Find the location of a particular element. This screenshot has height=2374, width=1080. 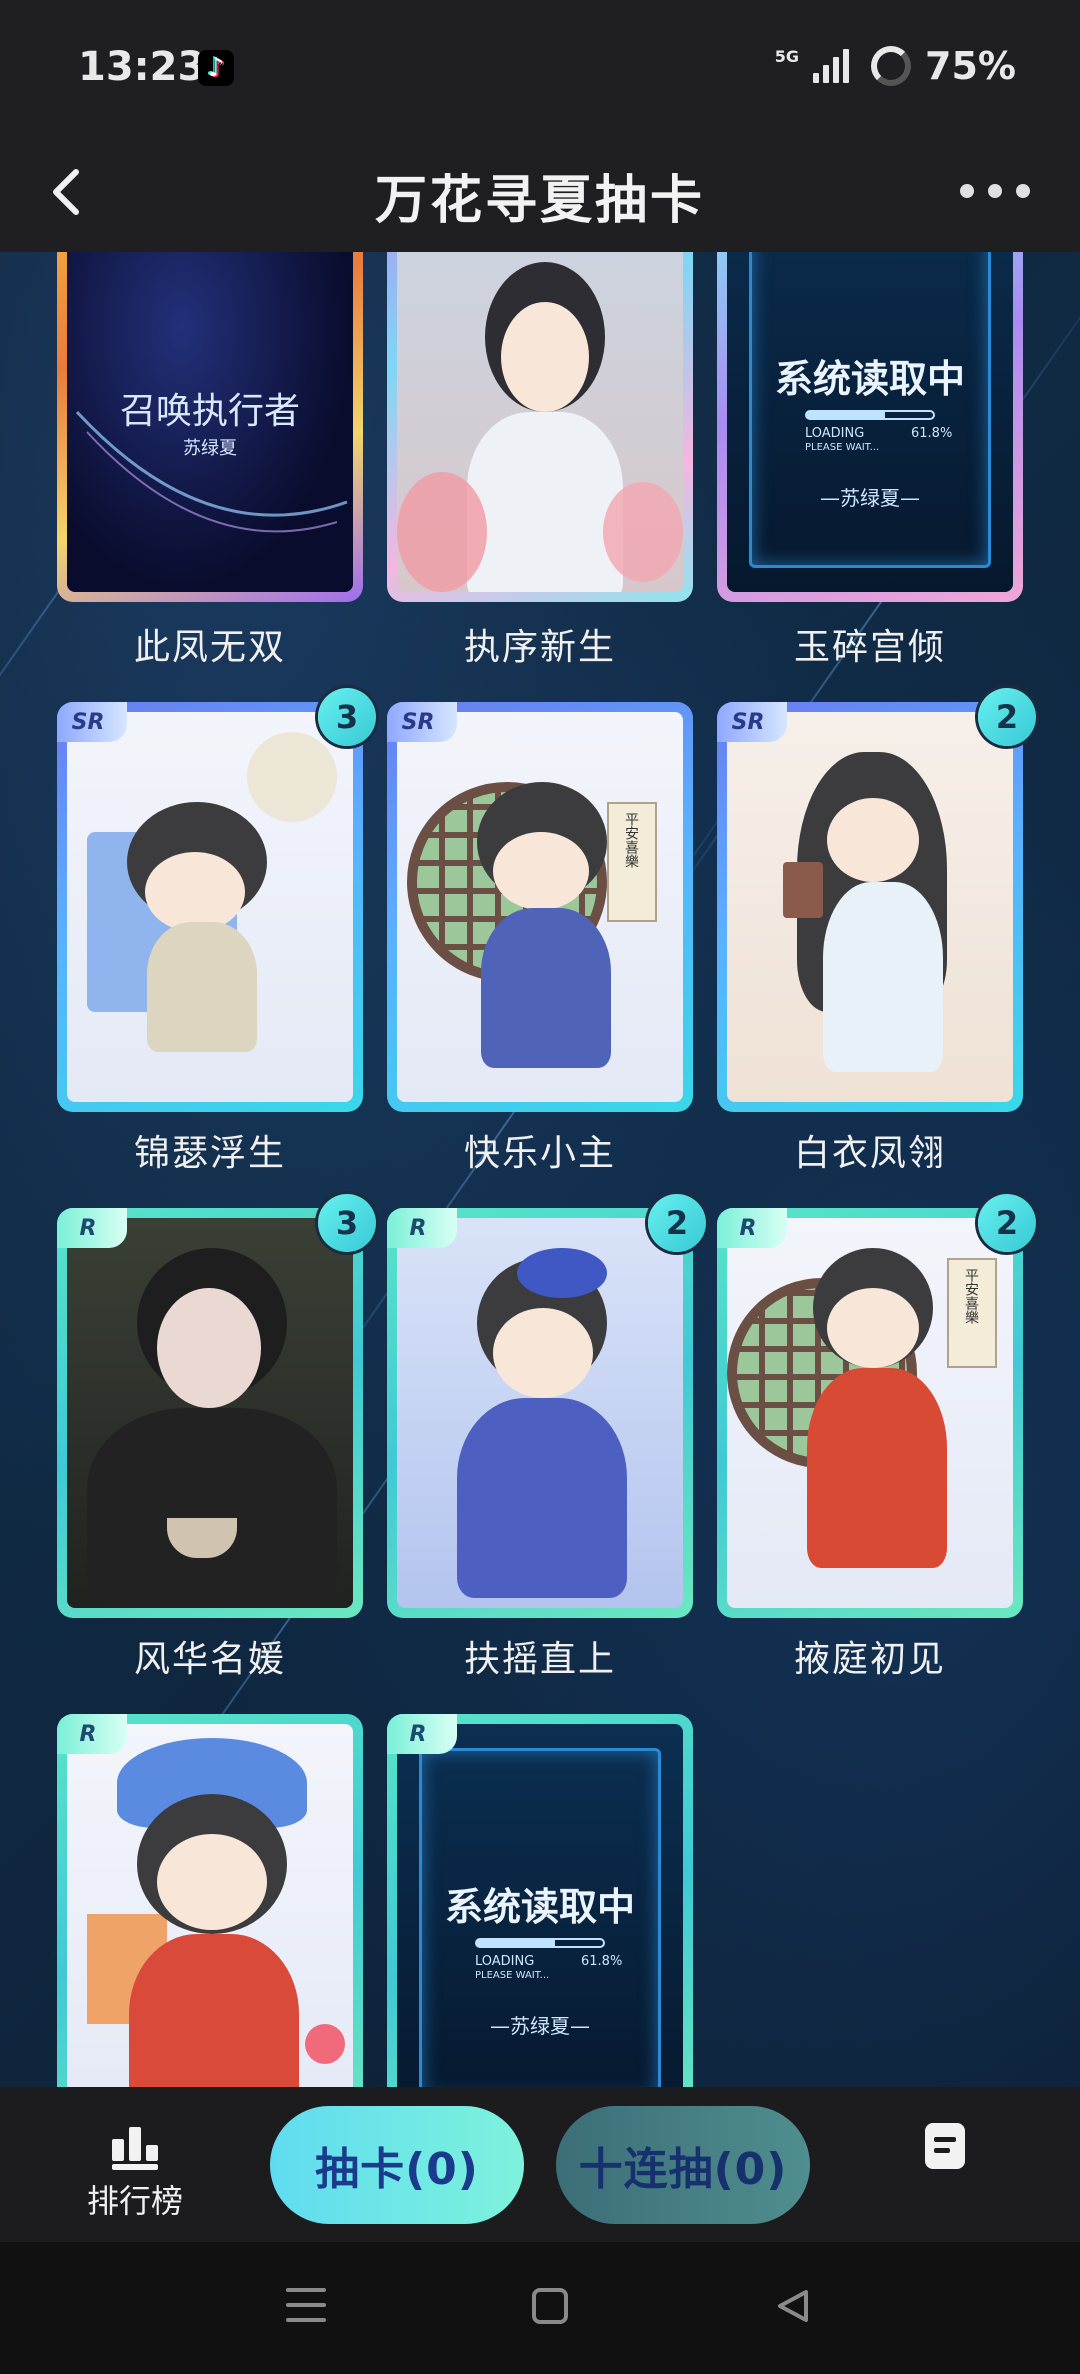

doc-icon is located at coordinates (945, 2146).